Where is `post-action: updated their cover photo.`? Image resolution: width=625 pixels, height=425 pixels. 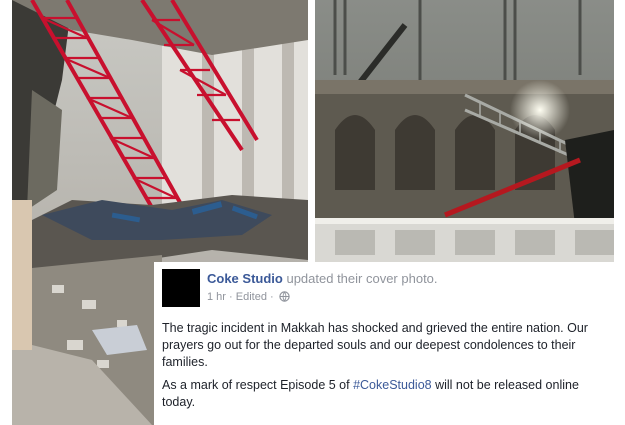 post-action: updated their cover photo. is located at coordinates (362, 278).